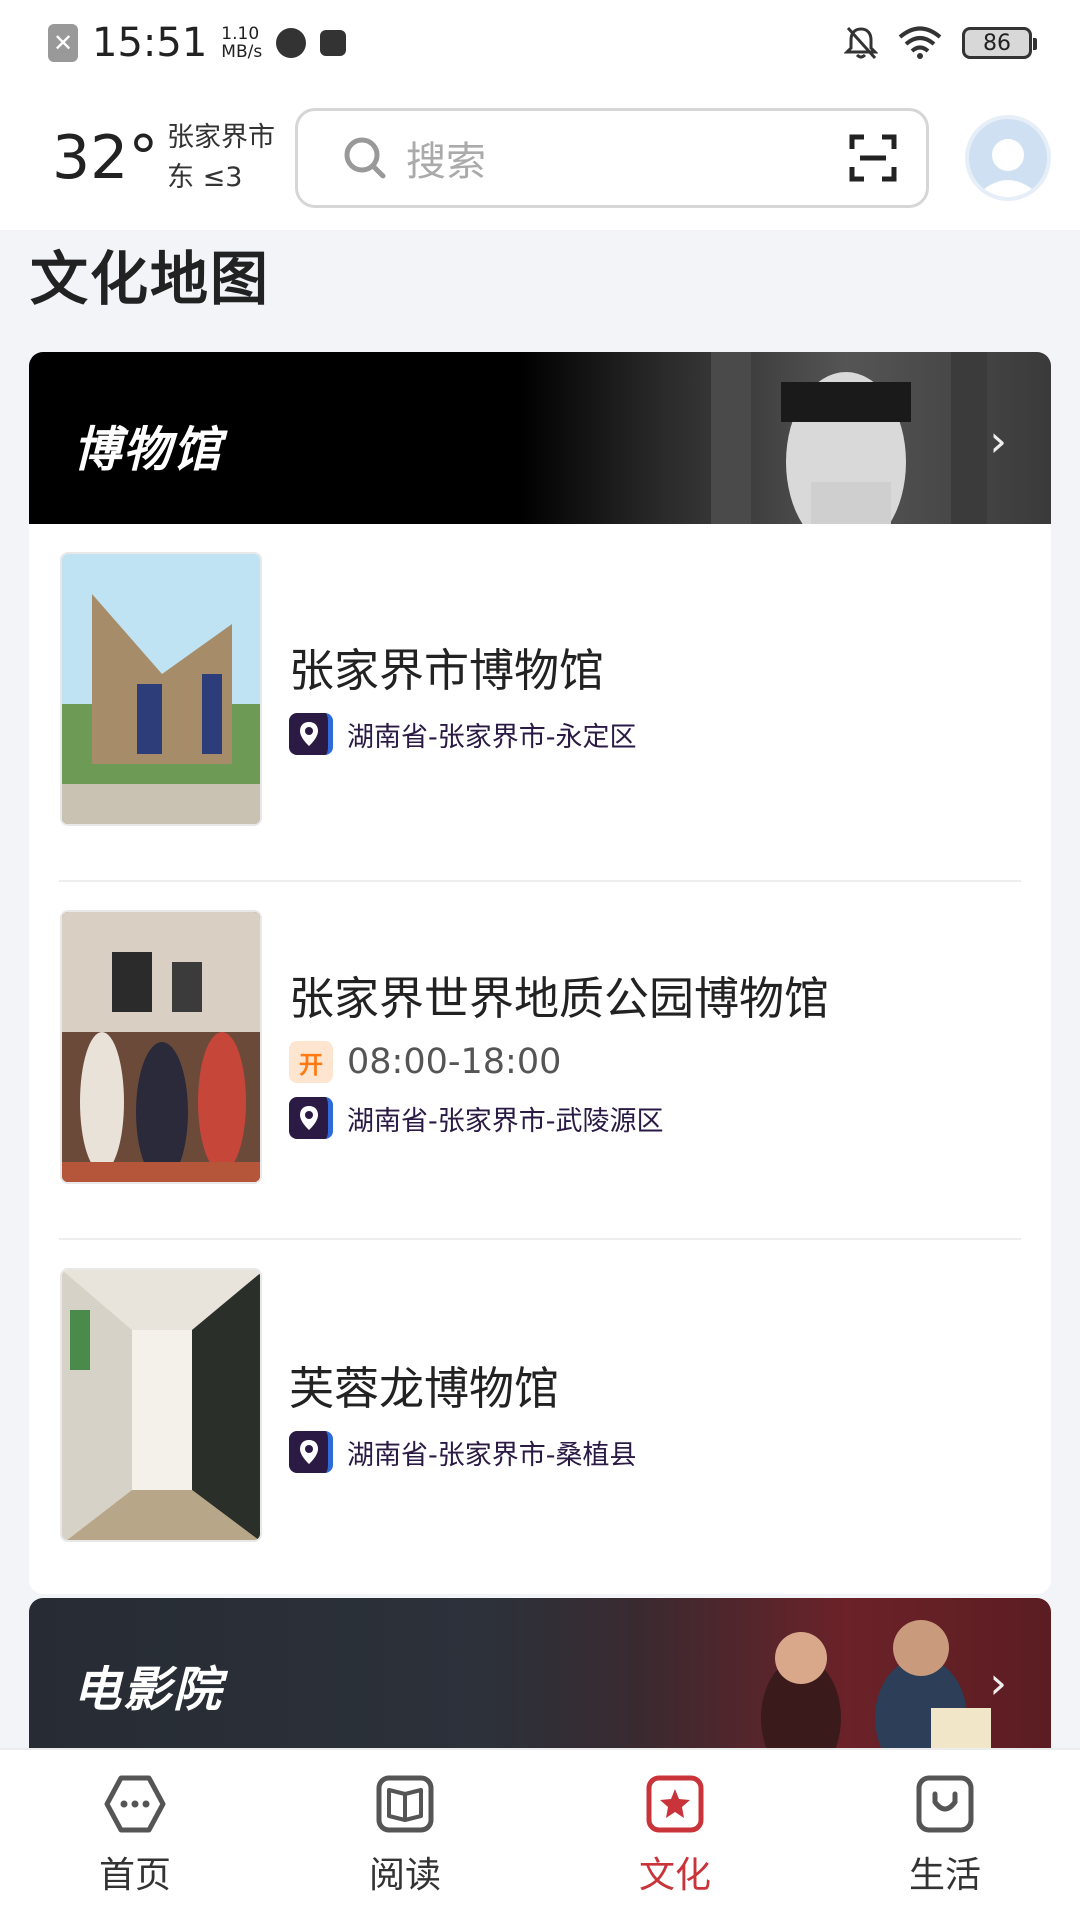 Image resolution: width=1080 pixels, height=1920 pixels. I want to click on search-input: 搜索, so click(627, 158).